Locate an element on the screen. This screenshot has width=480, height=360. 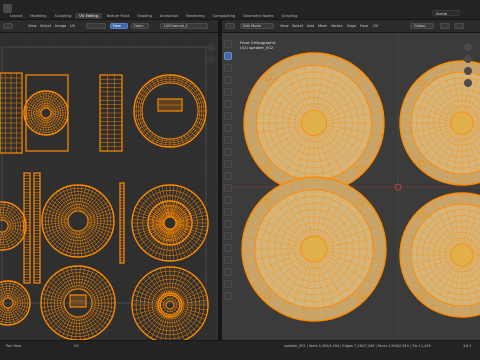
vp-menu-edge: Edge is located at coordinates (351, 26).